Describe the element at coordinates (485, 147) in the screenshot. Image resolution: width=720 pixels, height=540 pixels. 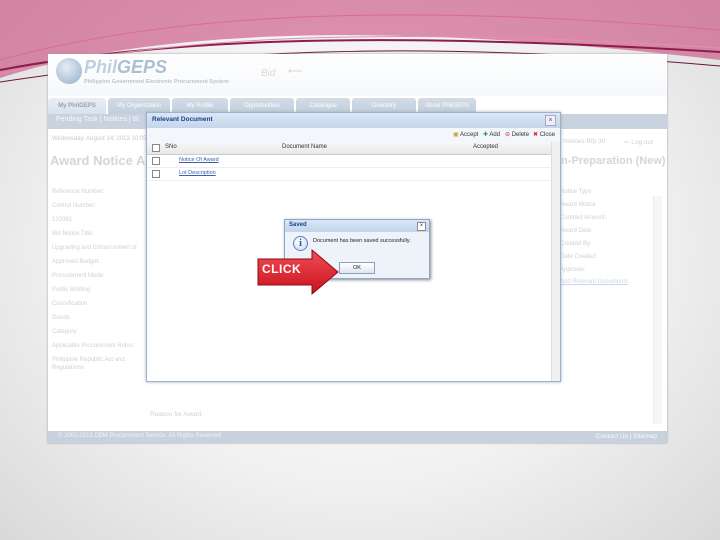
I see `column-accepted: Accepted` at that location.